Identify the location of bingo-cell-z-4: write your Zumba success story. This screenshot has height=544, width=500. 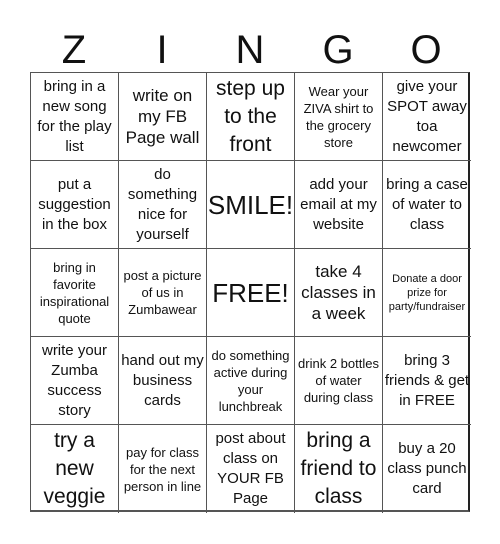
(75, 381).